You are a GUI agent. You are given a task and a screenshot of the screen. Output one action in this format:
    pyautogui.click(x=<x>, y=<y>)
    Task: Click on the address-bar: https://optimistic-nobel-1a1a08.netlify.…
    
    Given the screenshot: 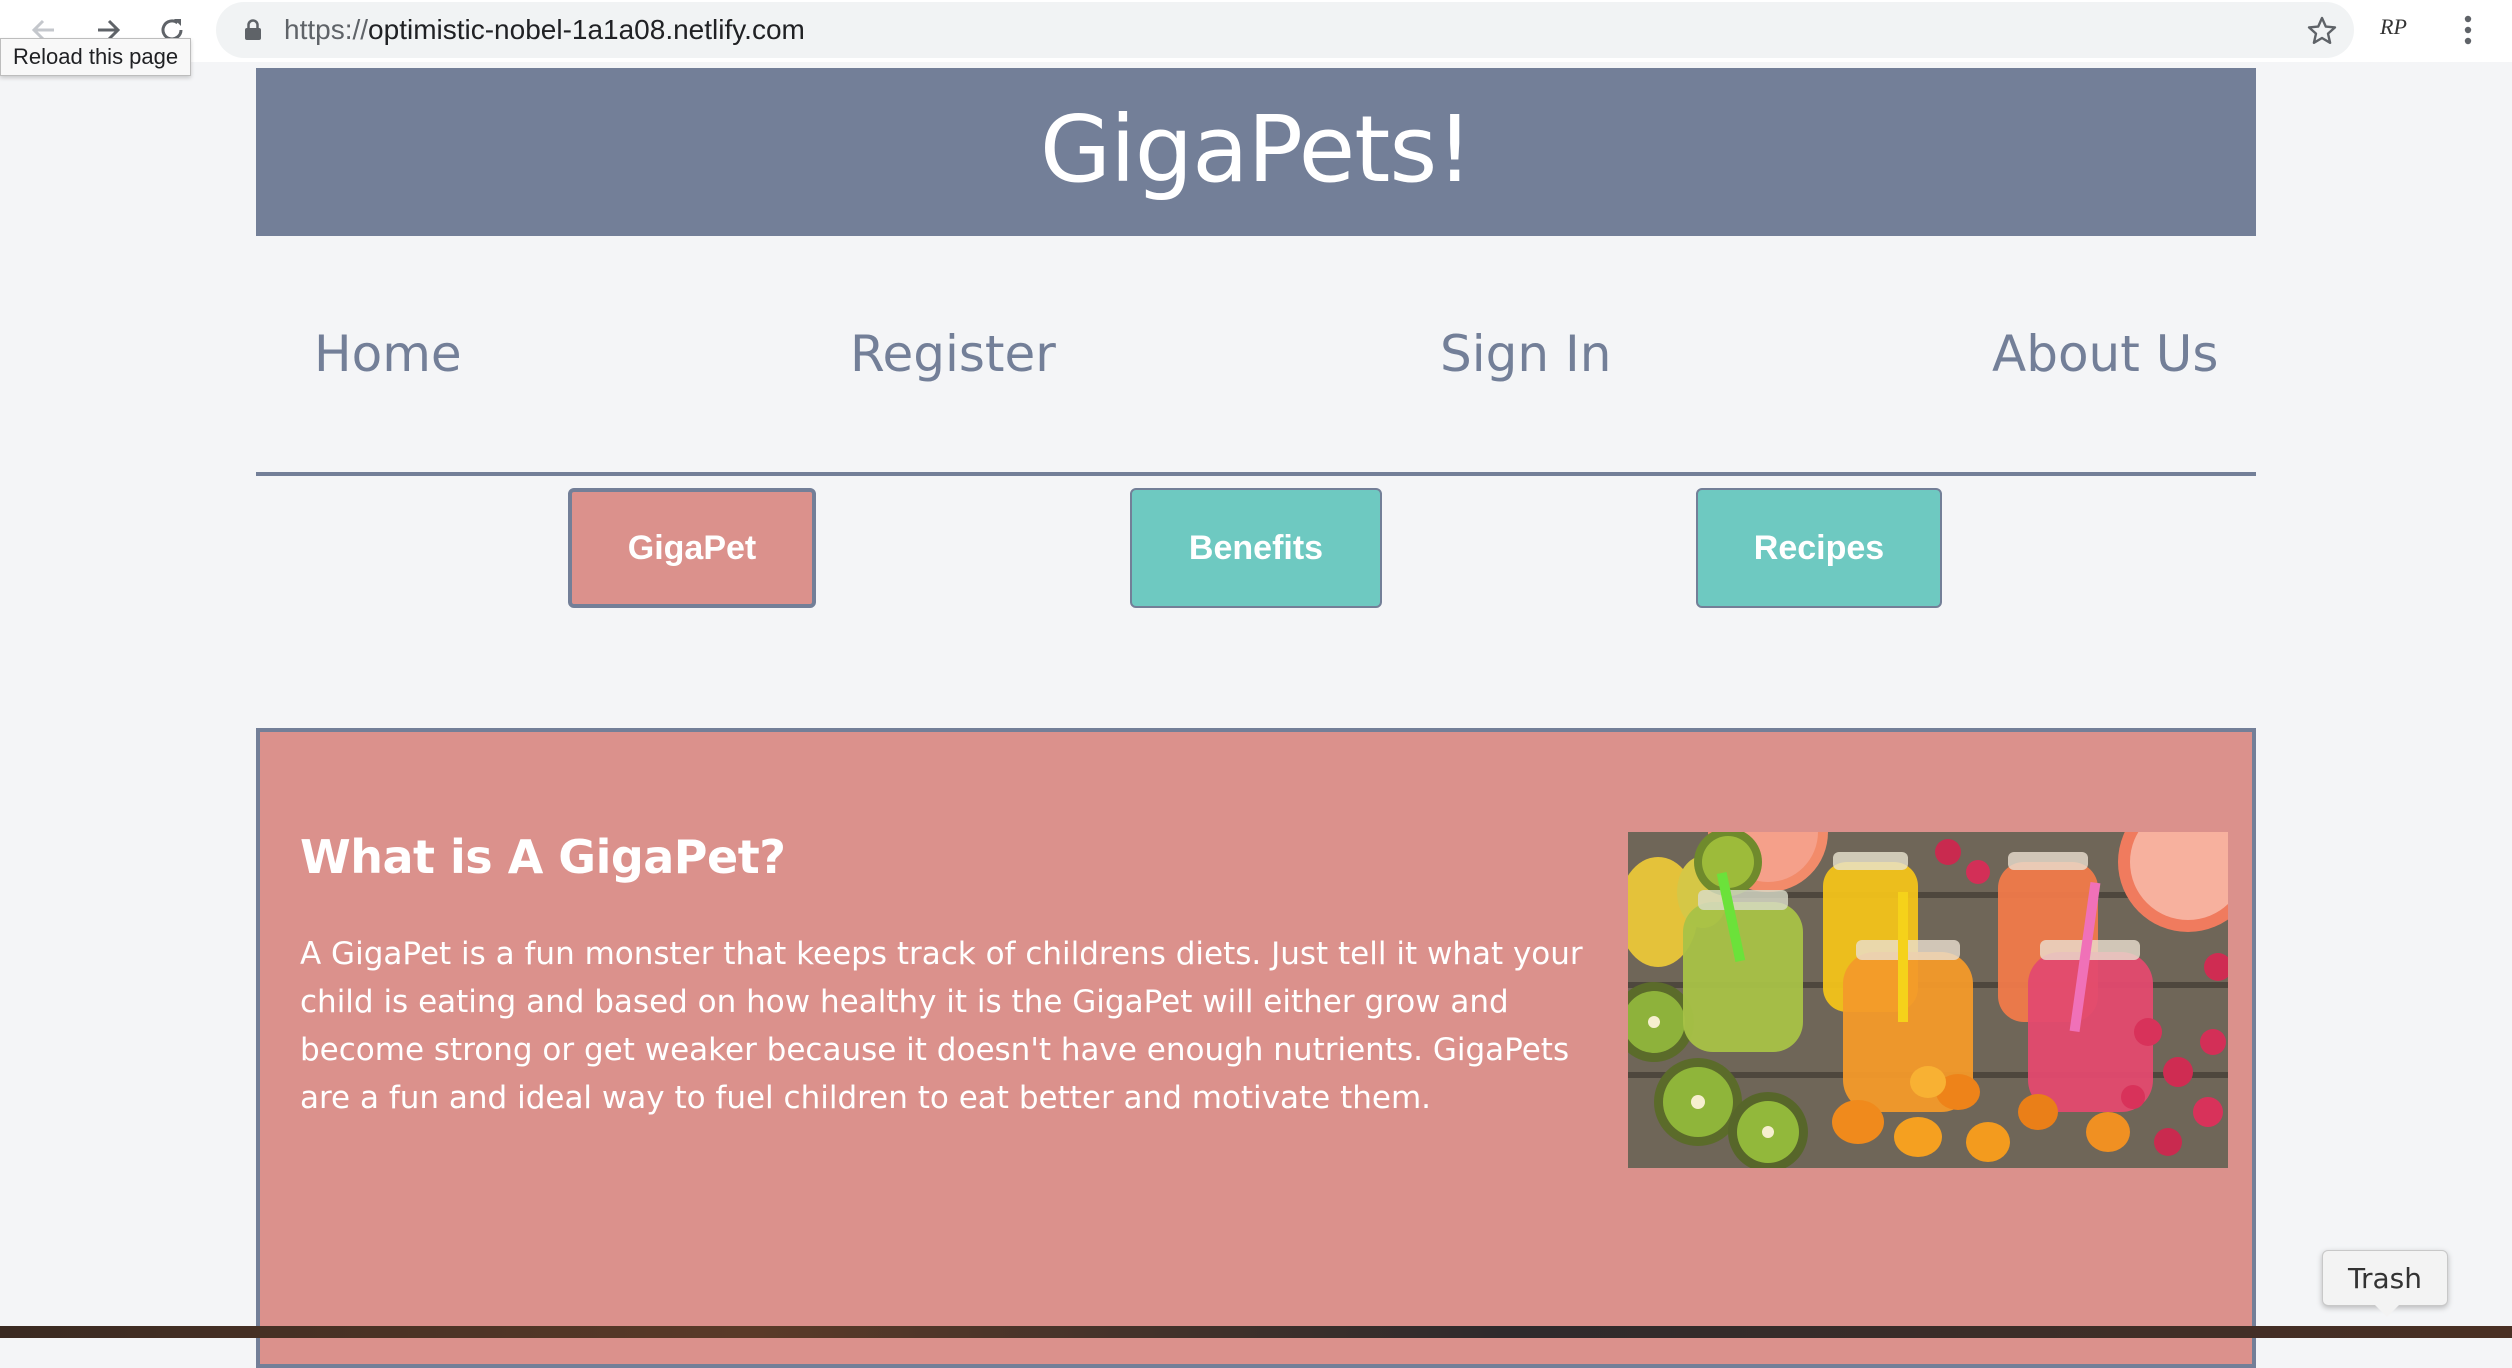 What is the action you would take?
    pyautogui.click(x=1285, y=30)
    